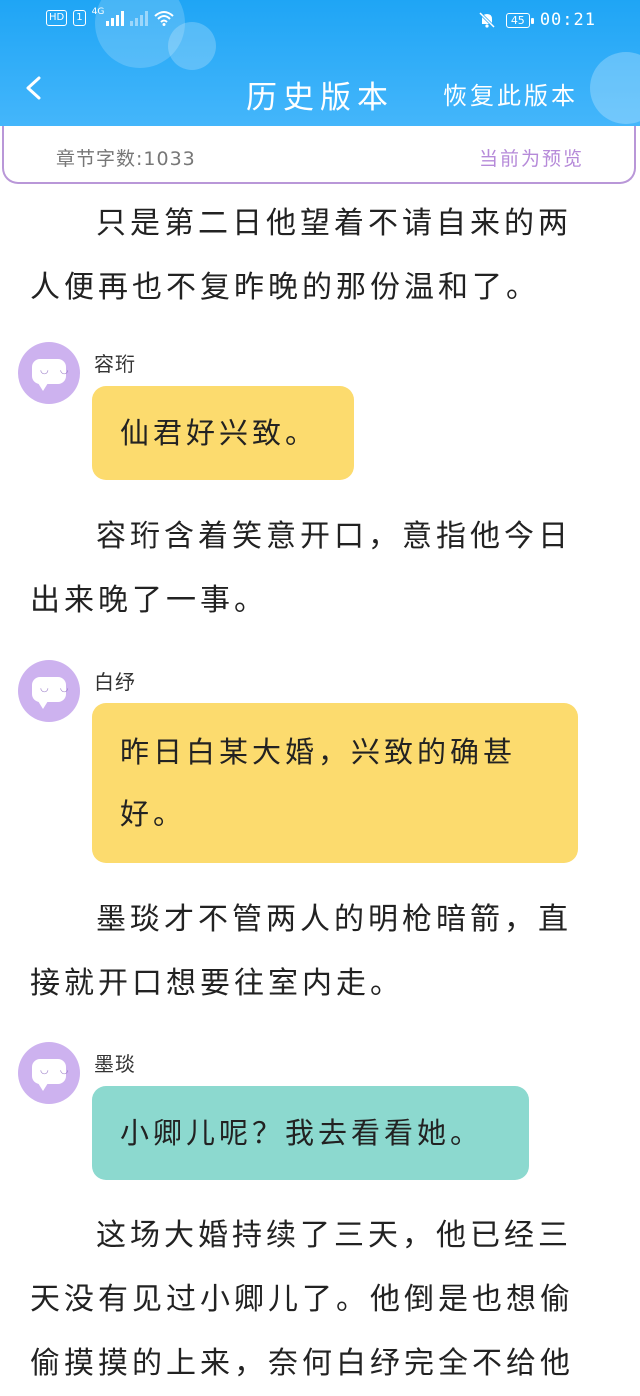 Image resolution: width=640 pixels, height=1396 pixels. I want to click on status-bar: HD 1 4G 45 00:21, so click(320, 20).